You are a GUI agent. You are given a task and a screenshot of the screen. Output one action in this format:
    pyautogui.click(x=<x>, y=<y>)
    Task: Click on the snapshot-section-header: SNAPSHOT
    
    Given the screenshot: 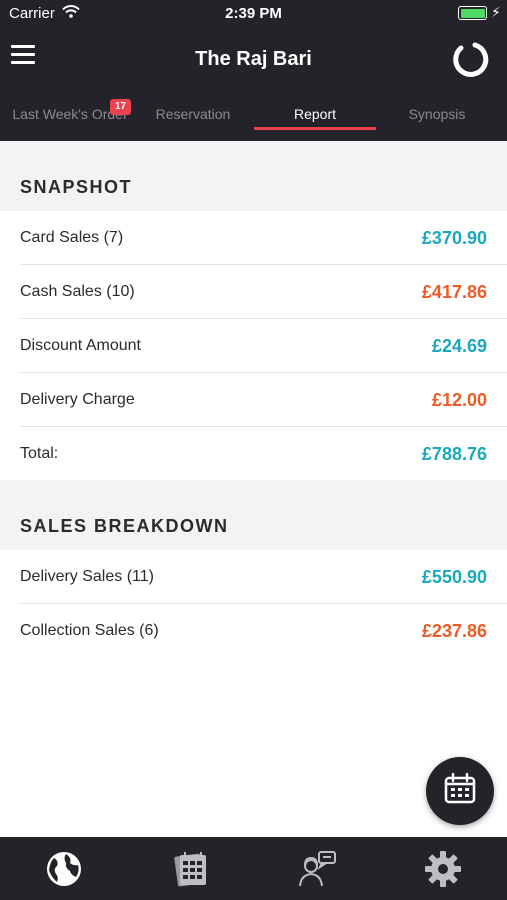 What is the action you would take?
    pyautogui.click(x=253, y=176)
    